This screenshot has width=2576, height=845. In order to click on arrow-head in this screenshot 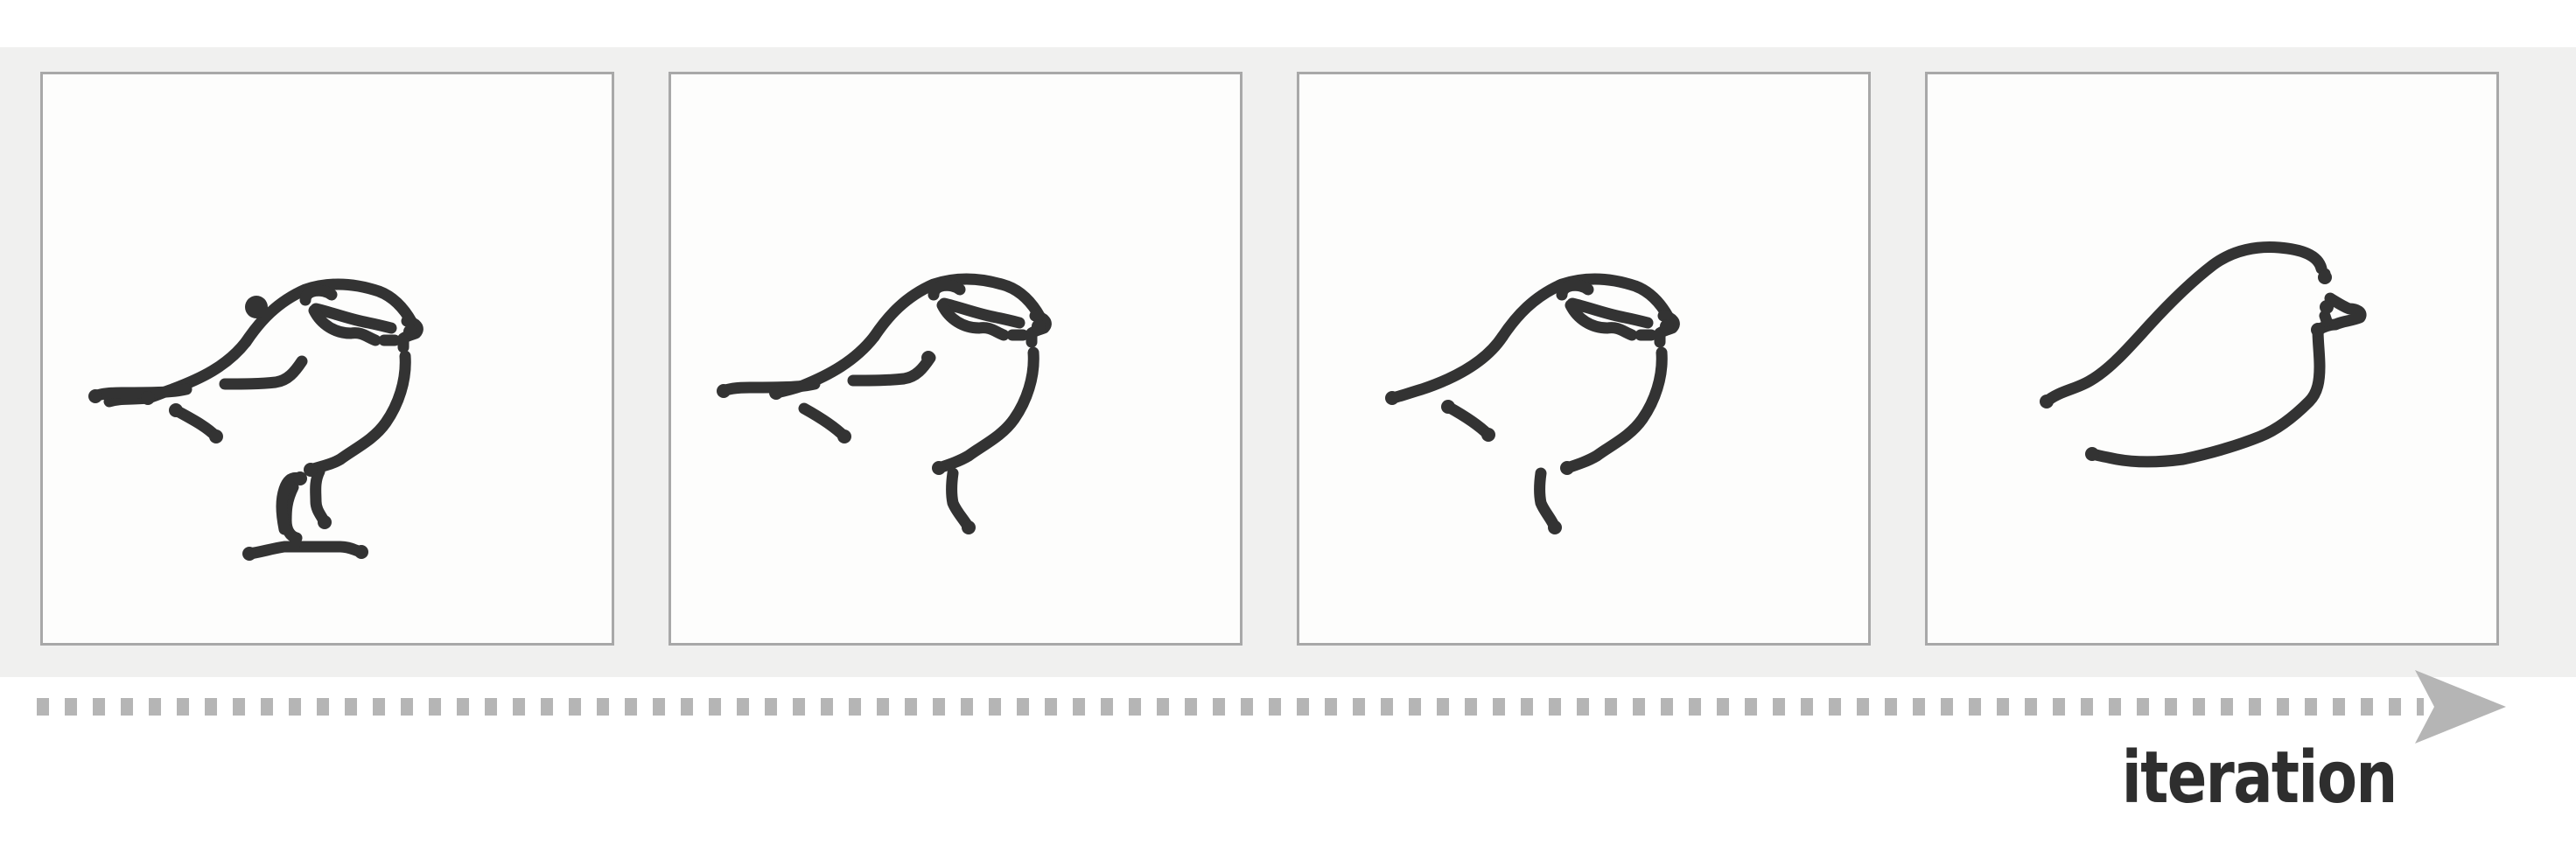, I will do `click(2460, 707)`.